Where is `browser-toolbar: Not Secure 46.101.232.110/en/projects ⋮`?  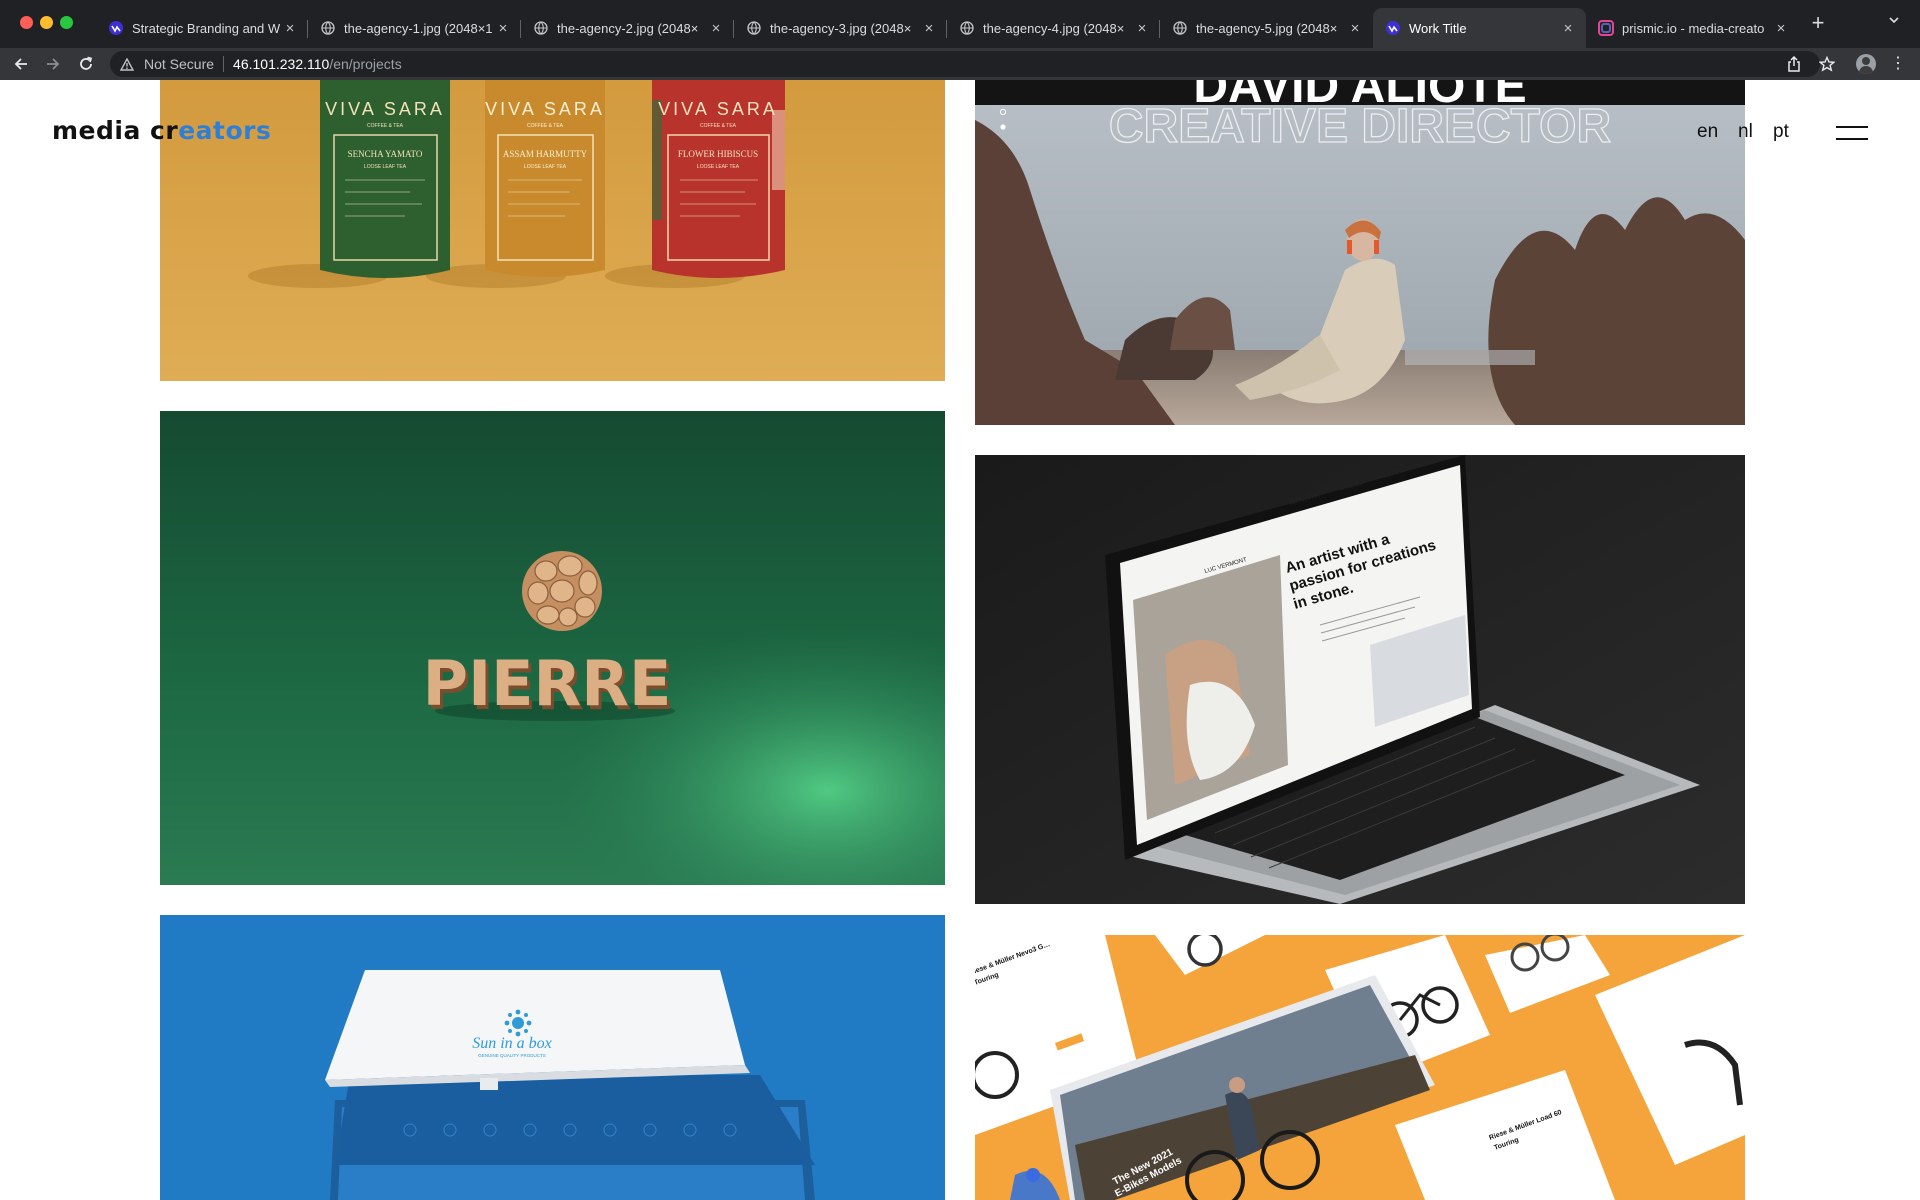
browser-toolbar: Not Secure 46.101.232.110/en/projects ⋮ is located at coordinates (960, 64).